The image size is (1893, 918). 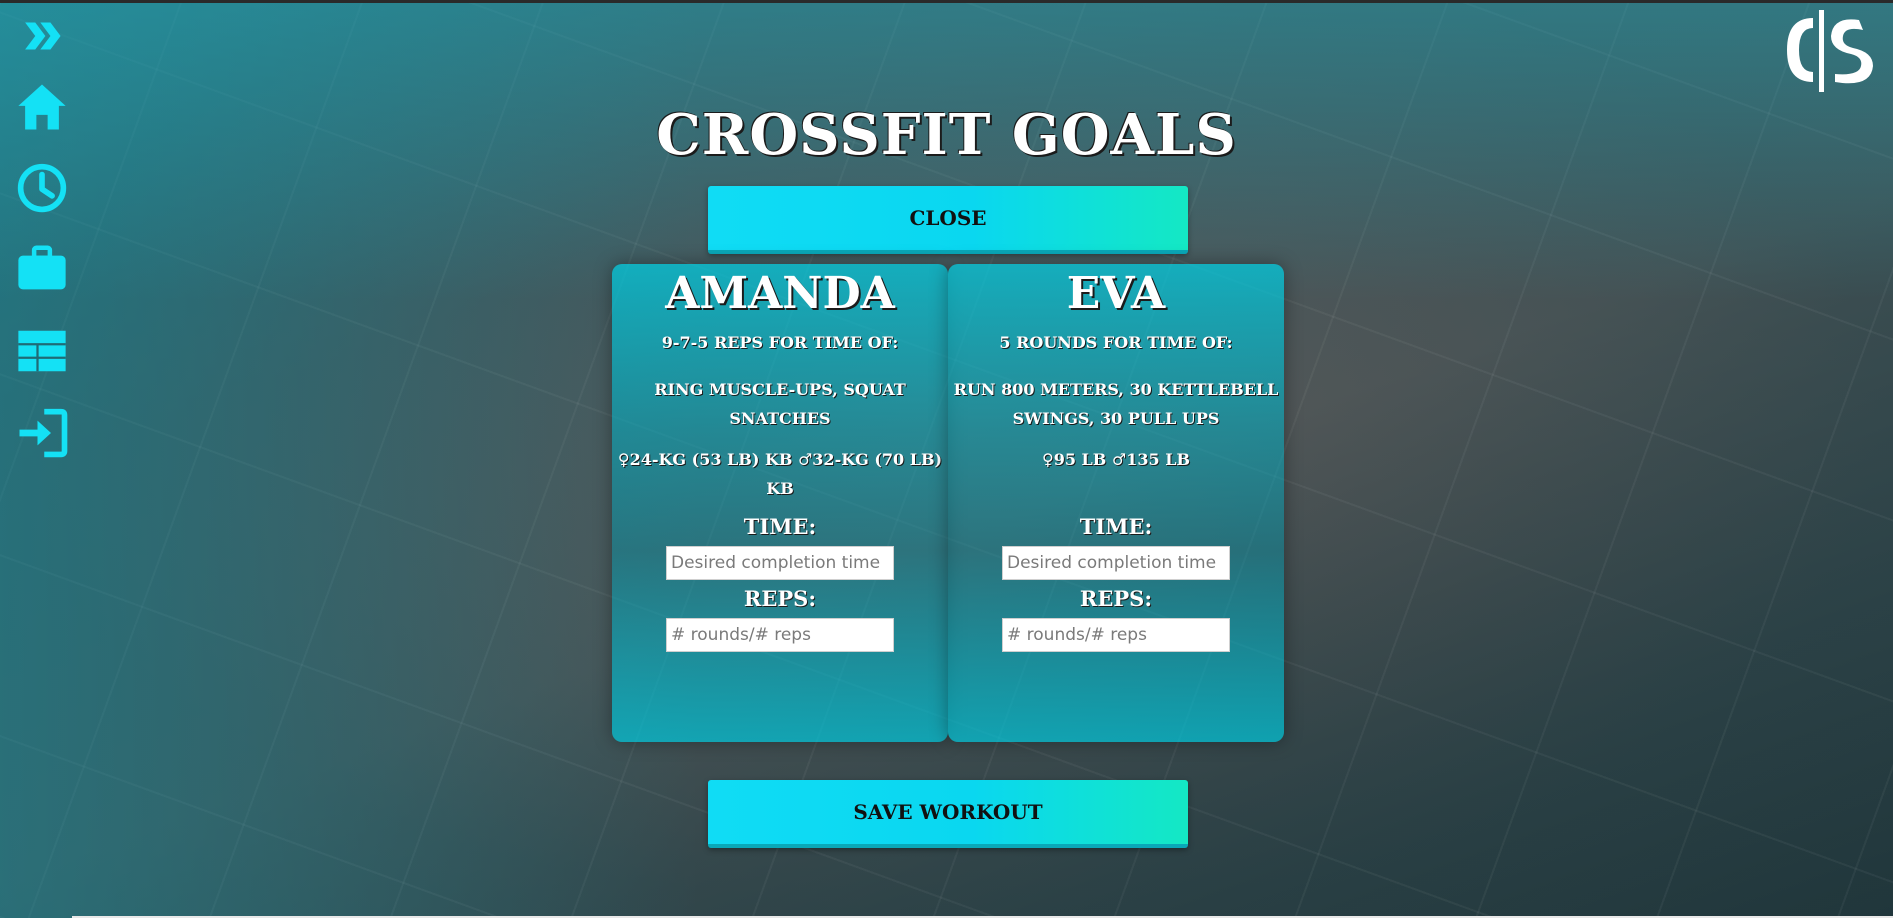 I want to click on page-title: CrossFit Goals, so click(x=946, y=135).